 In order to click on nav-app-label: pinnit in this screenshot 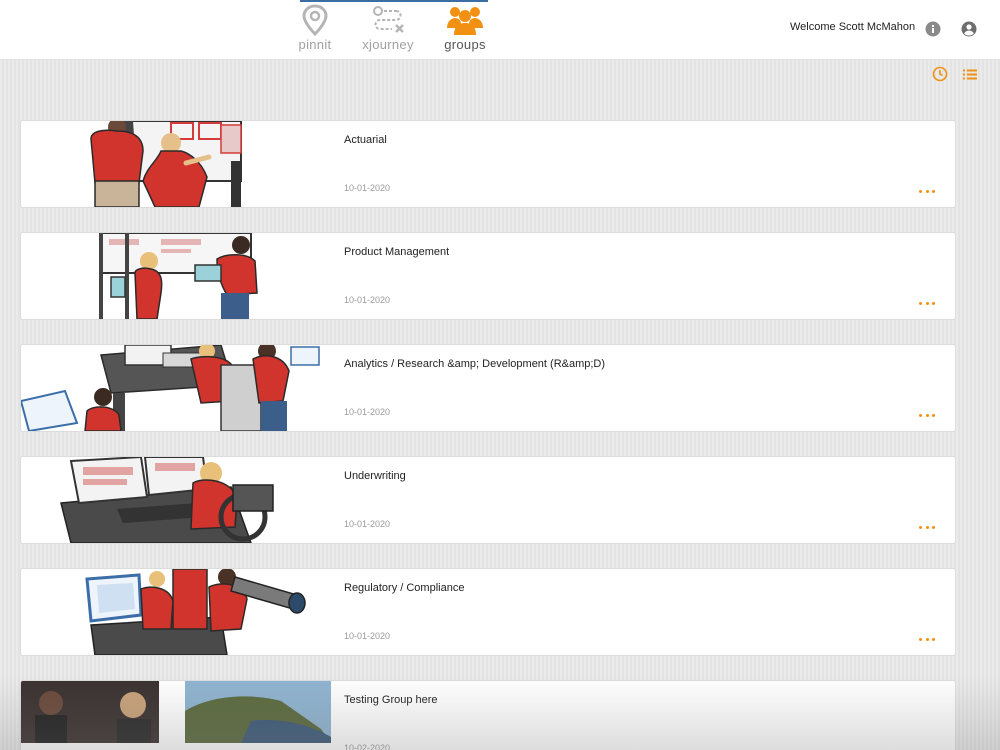, I will do `click(315, 44)`.